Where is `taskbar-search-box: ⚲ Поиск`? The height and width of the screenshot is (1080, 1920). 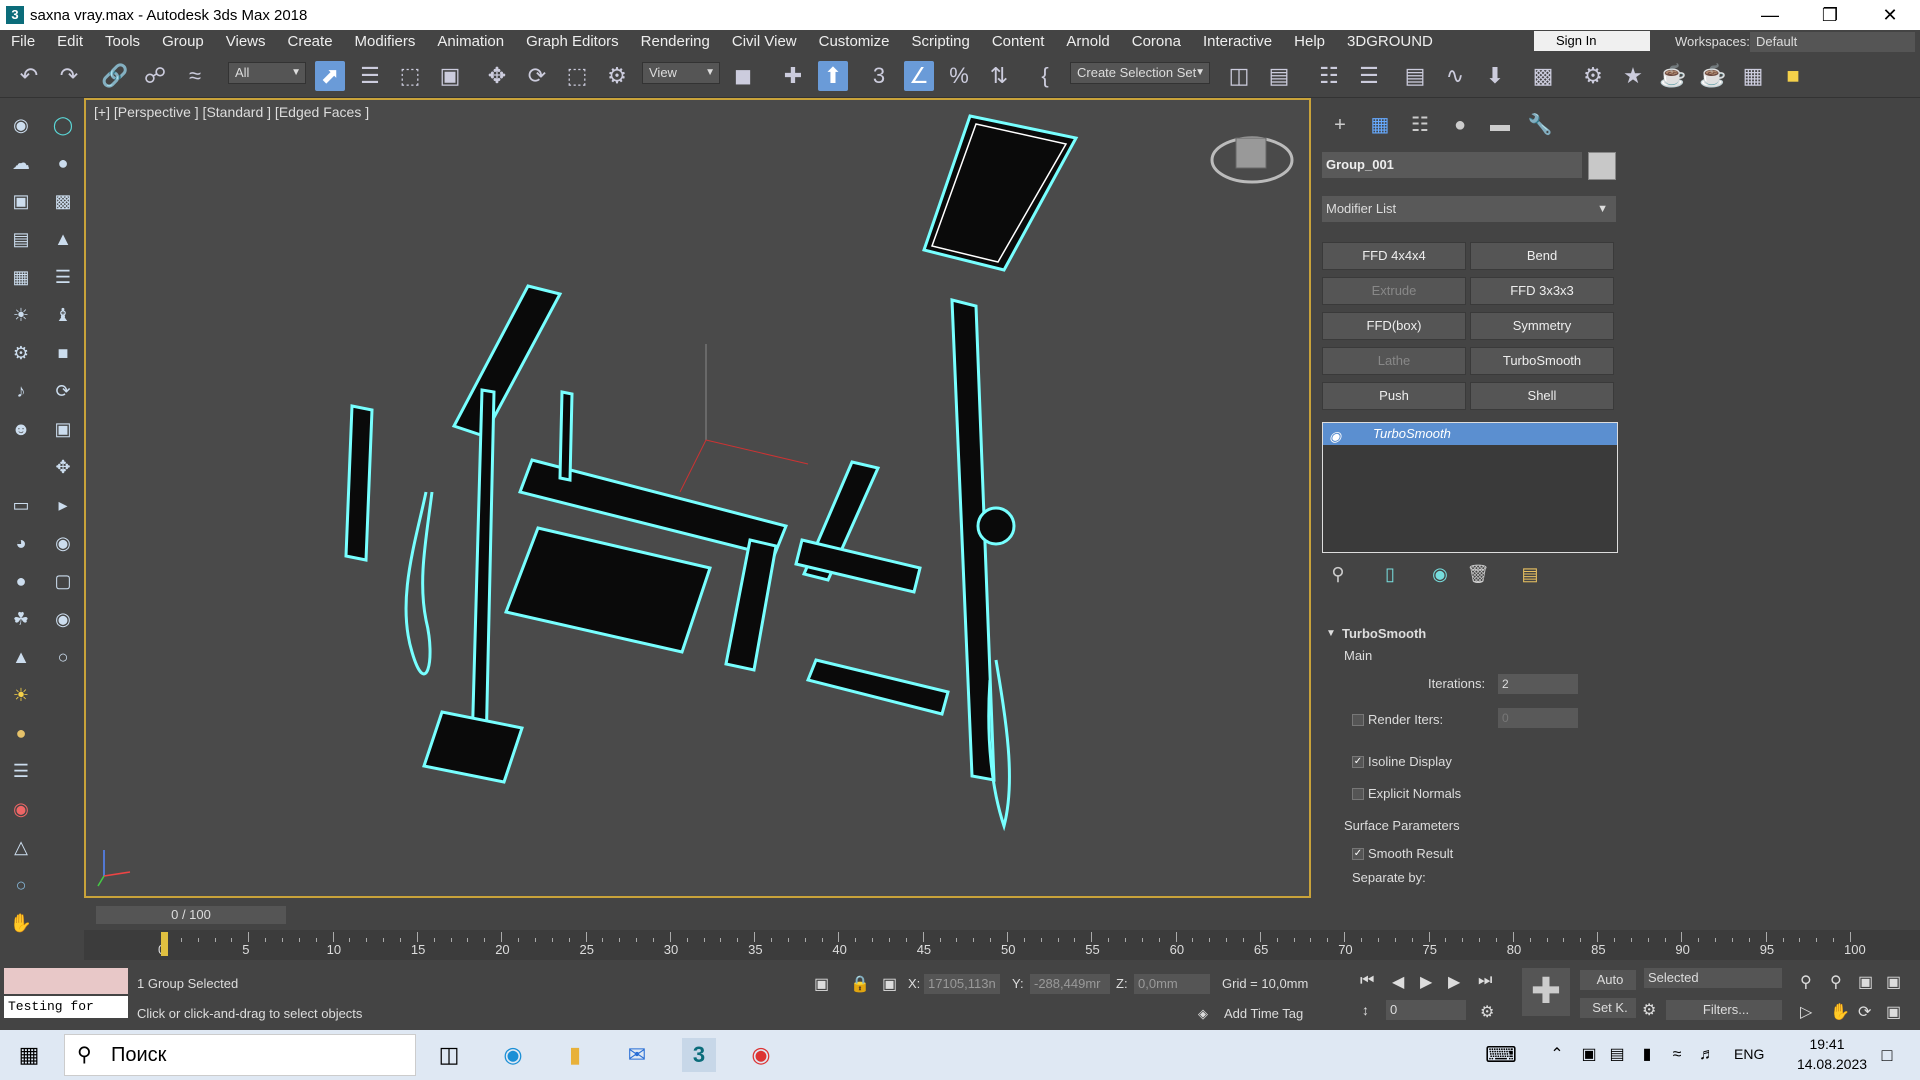
taskbar-search-box: ⚲ Поиск is located at coordinates (240, 1055).